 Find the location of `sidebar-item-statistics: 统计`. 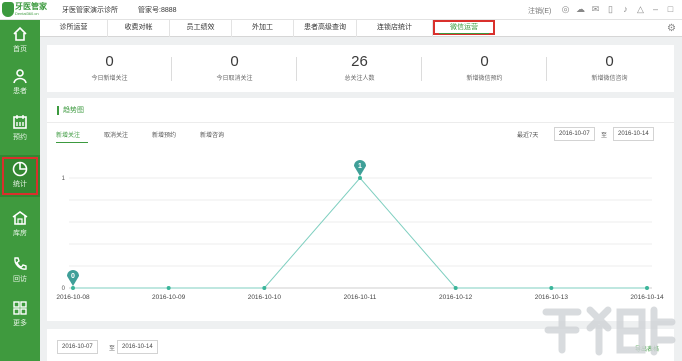

sidebar-item-statistics: 统计 is located at coordinates (20, 176).